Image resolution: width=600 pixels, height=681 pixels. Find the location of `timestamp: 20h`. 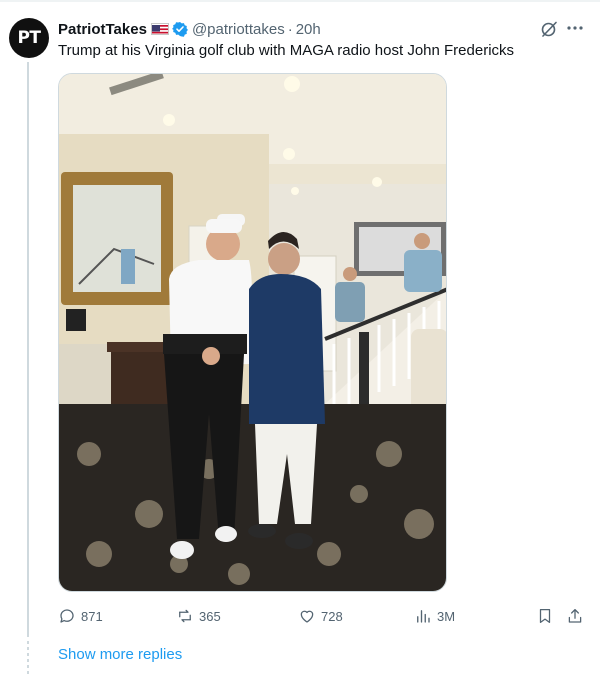

timestamp: 20h is located at coordinates (308, 29).